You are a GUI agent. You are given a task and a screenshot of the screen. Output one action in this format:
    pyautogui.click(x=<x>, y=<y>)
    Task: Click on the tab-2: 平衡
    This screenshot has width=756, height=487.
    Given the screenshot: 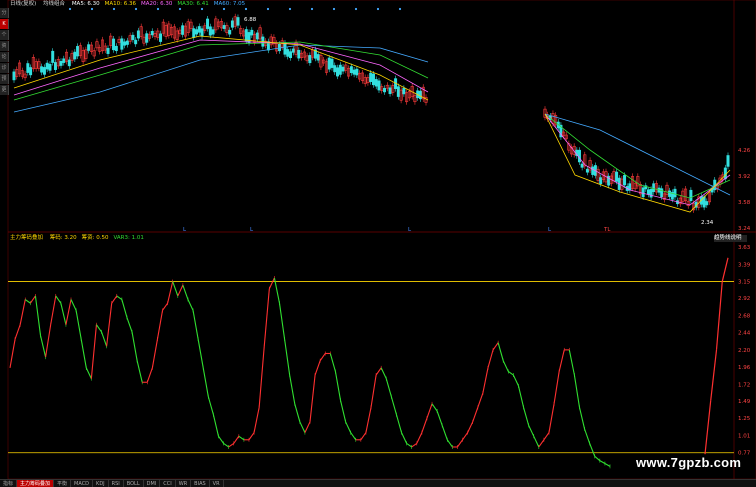 What is the action you would take?
    pyautogui.click(x=63, y=483)
    